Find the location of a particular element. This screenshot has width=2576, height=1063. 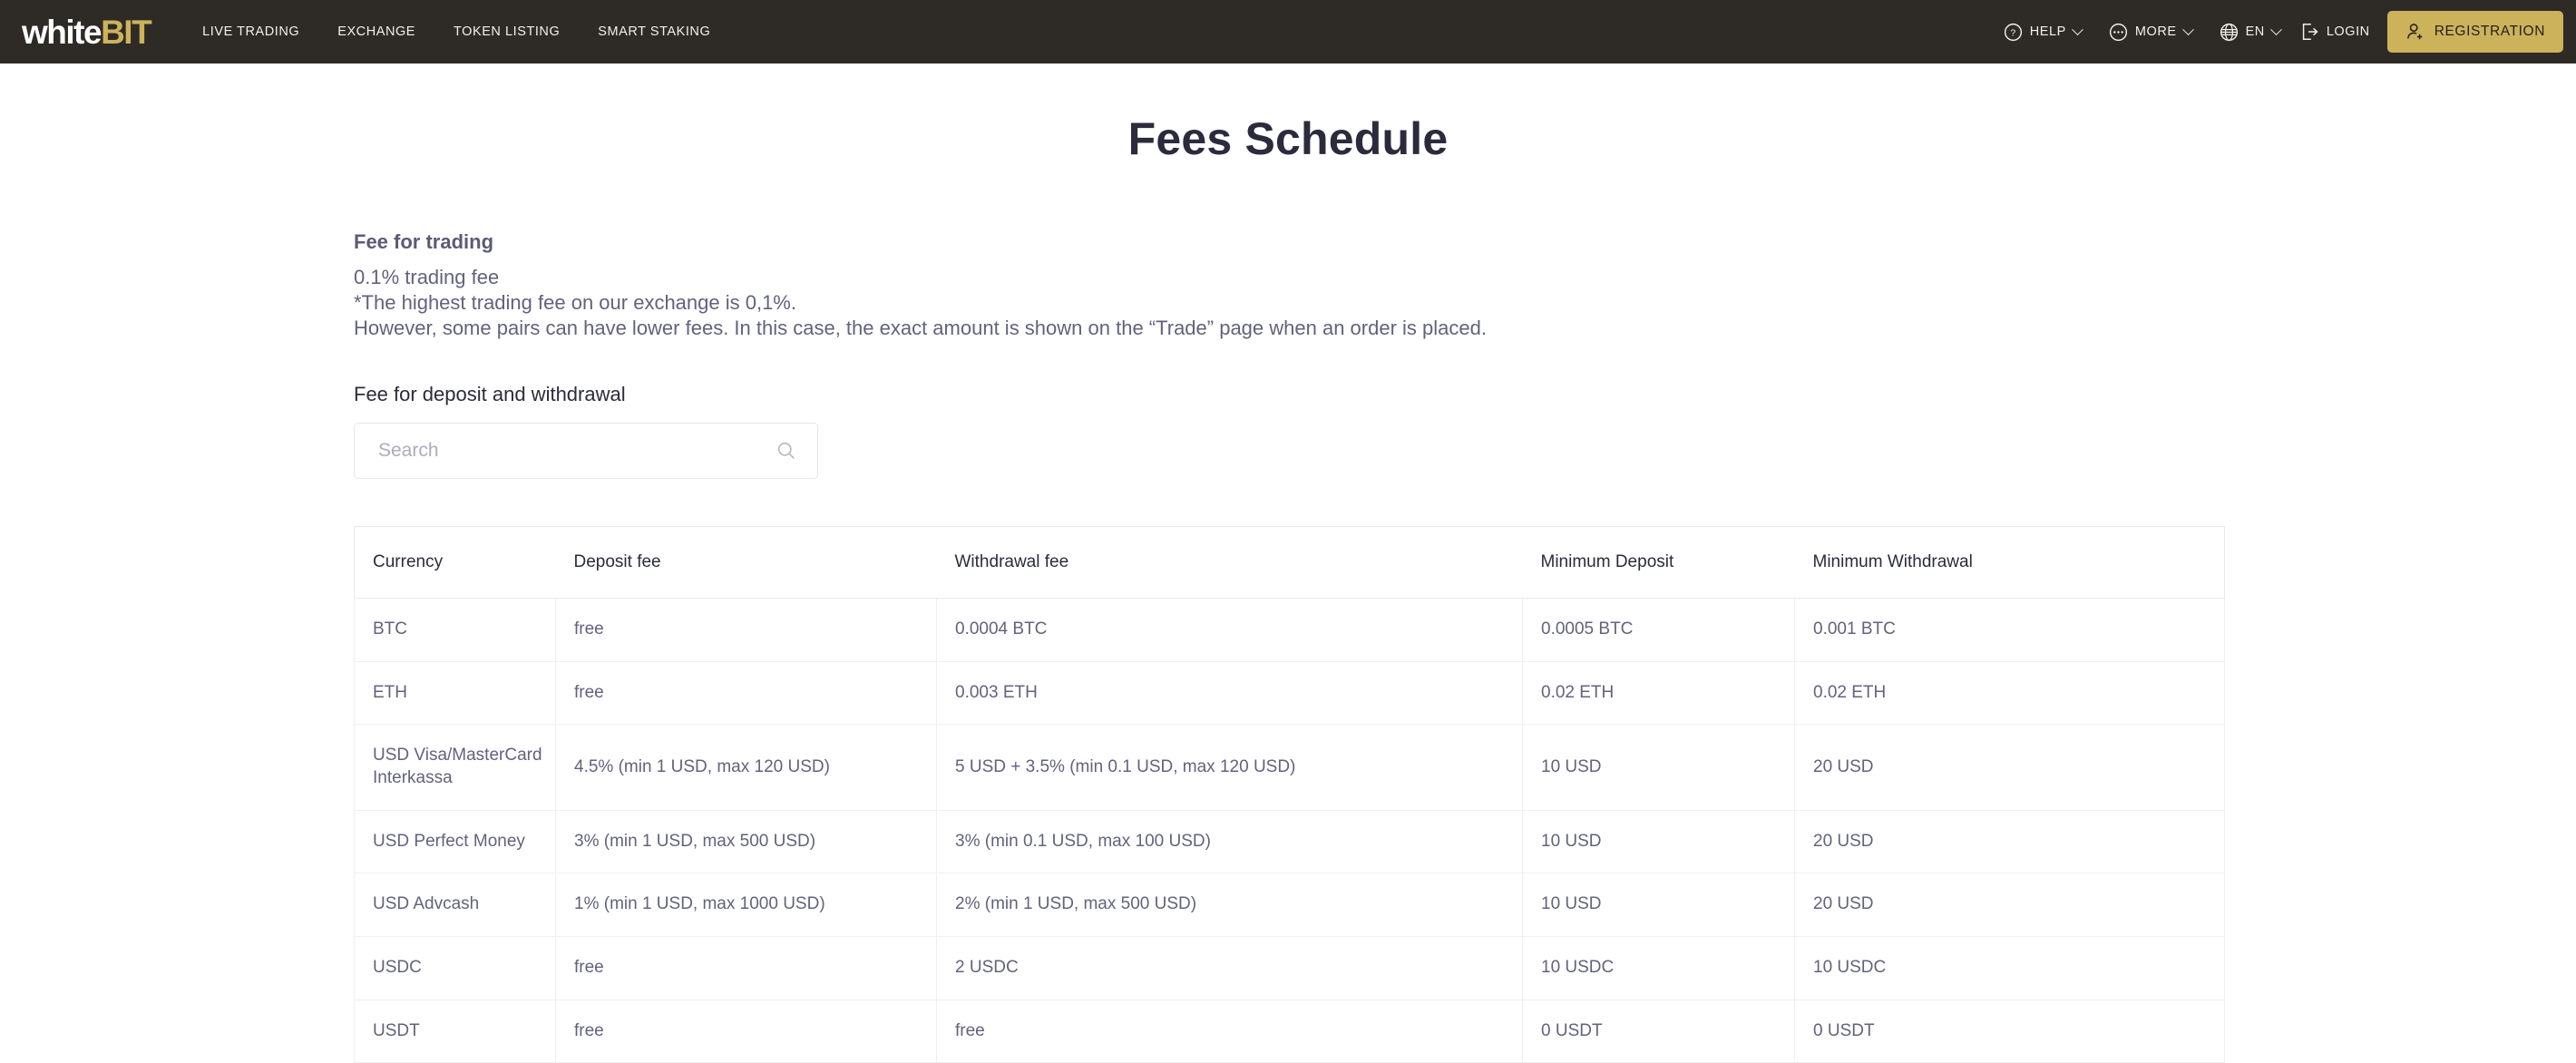

column-header-withdrawal-fee: Withdrawal fee is located at coordinates (1229, 562).